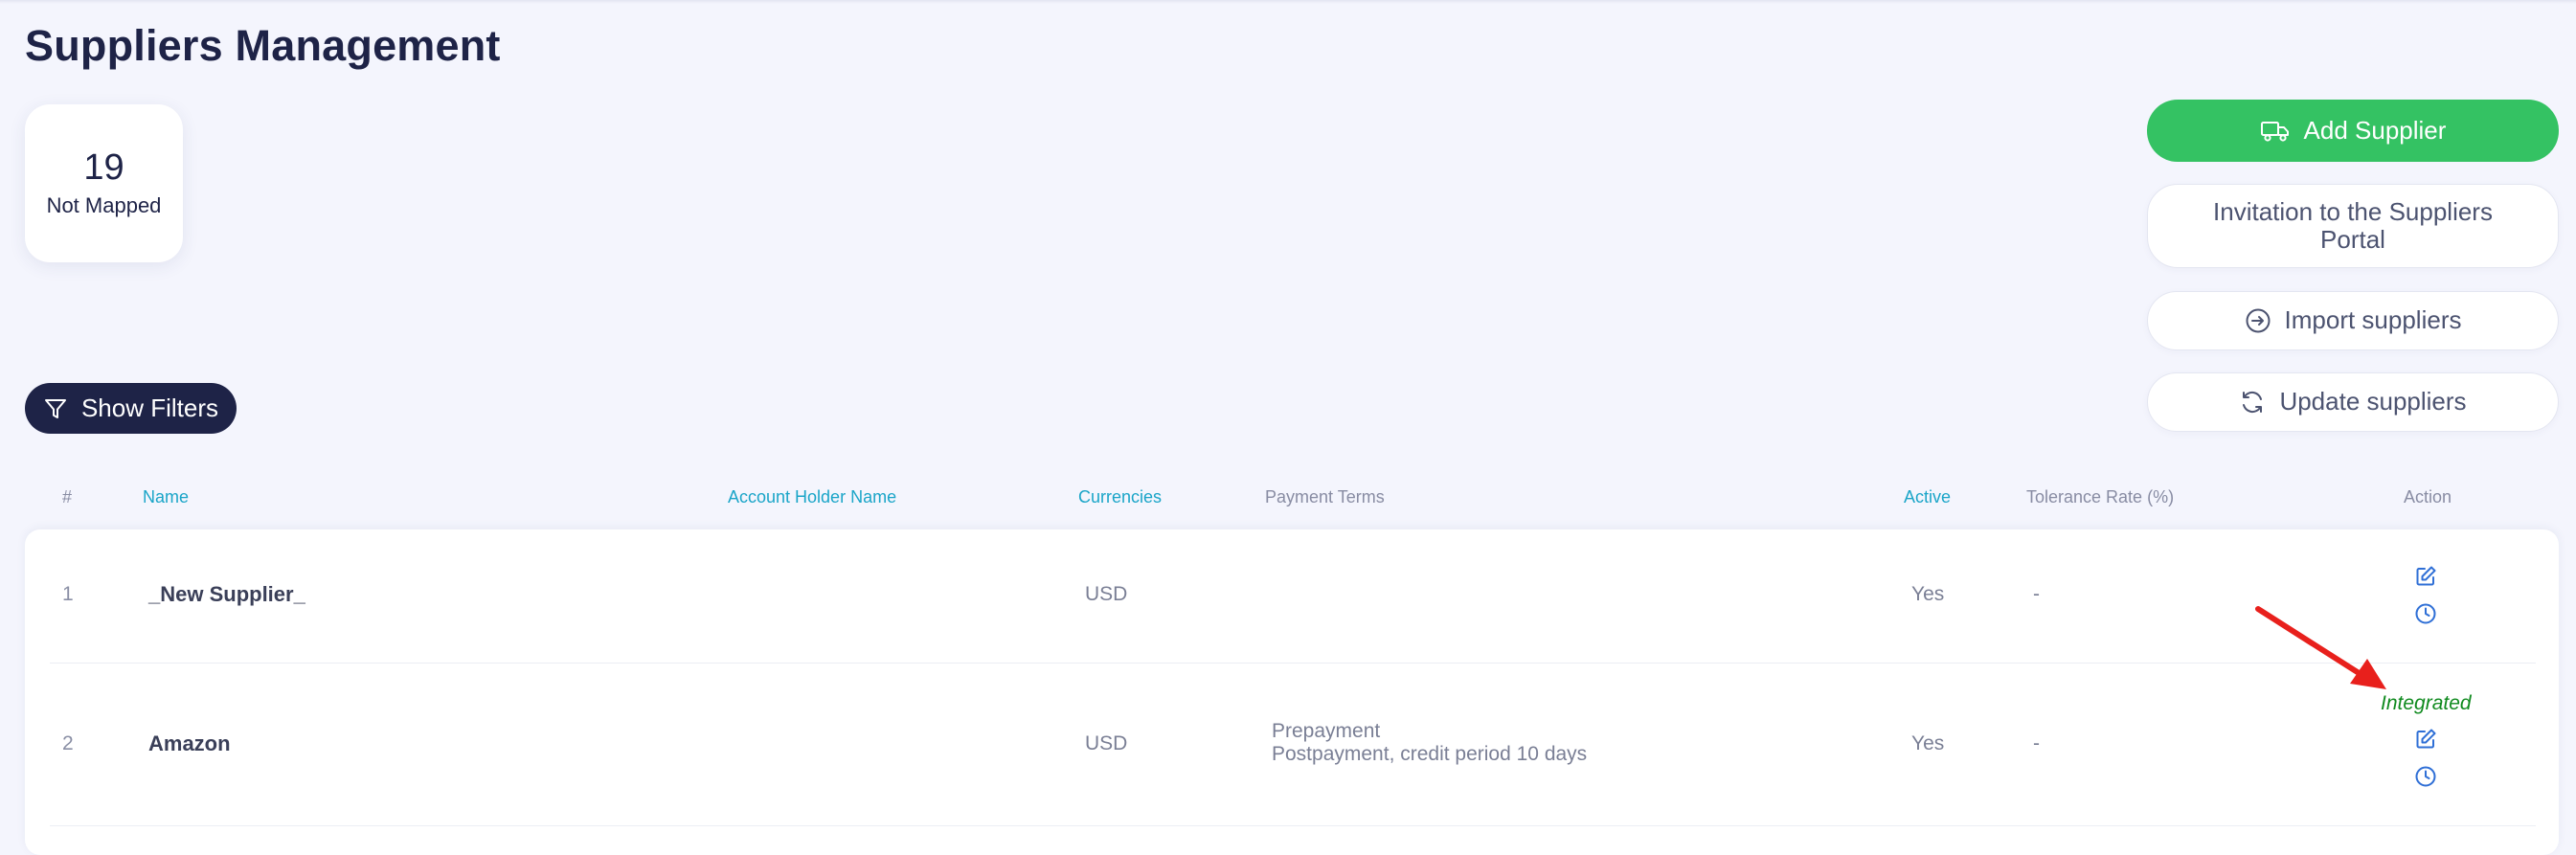 The height and width of the screenshot is (855, 2576). Describe the element at coordinates (1326, 731) in the screenshot. I see `payment-term-prepayment: Prepayment` at that location.